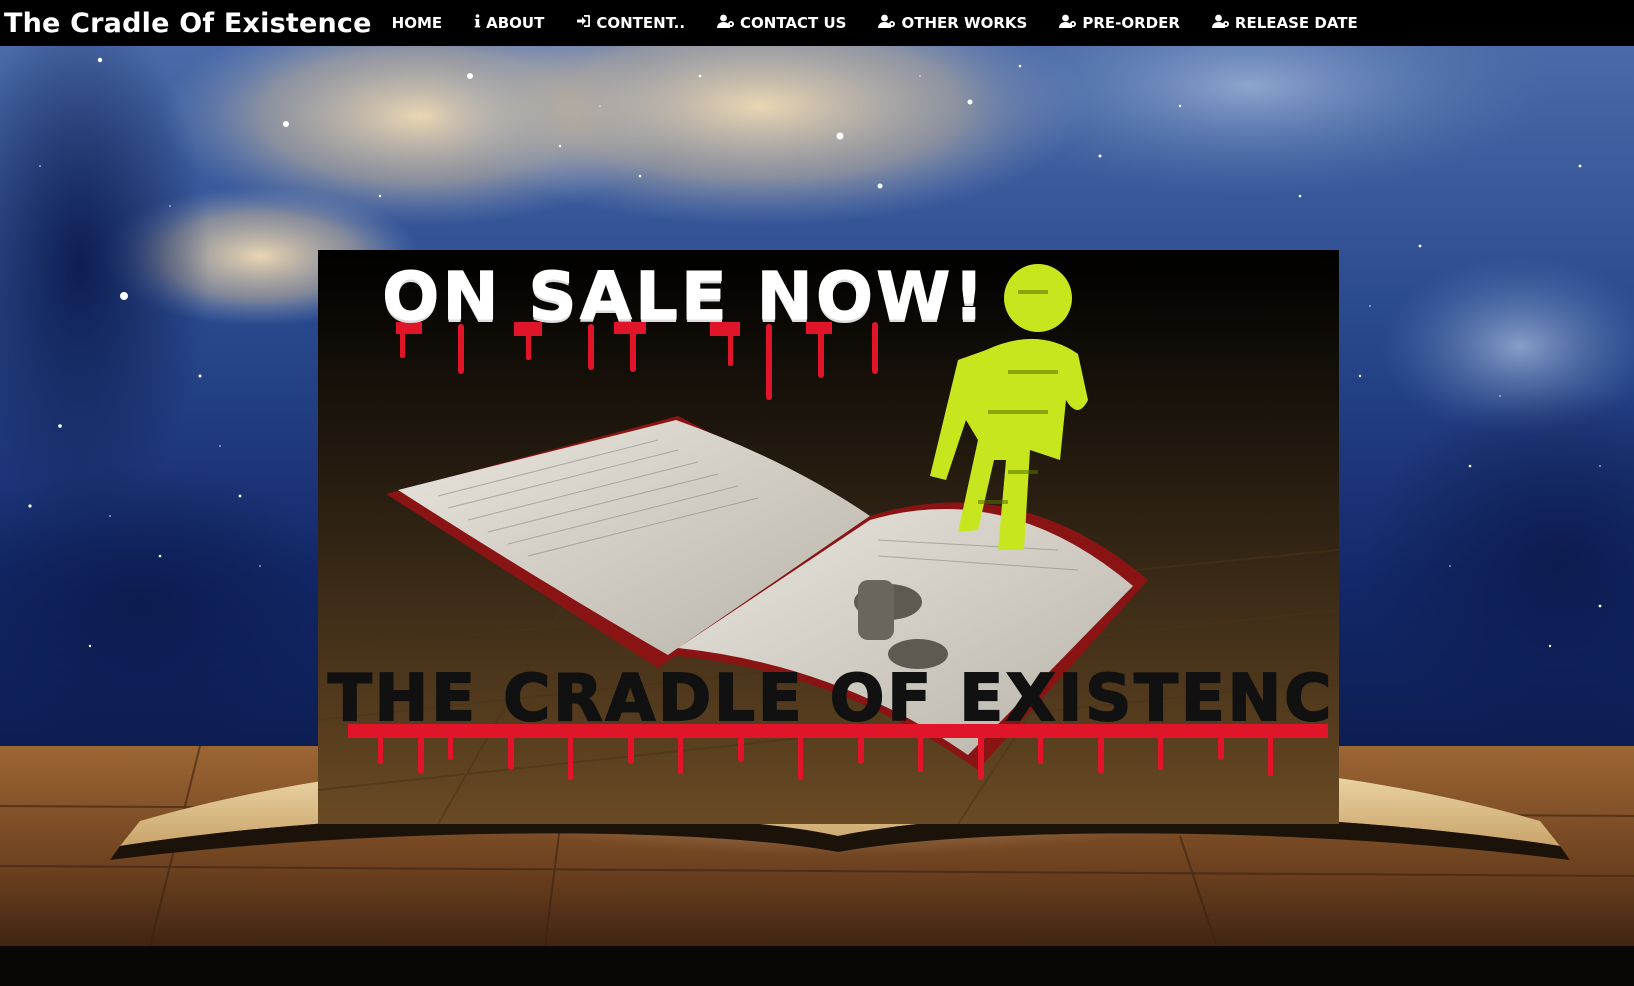 The height and width of the screenshot is (986, 1634). I want to click on nav-item-about: ABOUT, so click(509, 23).